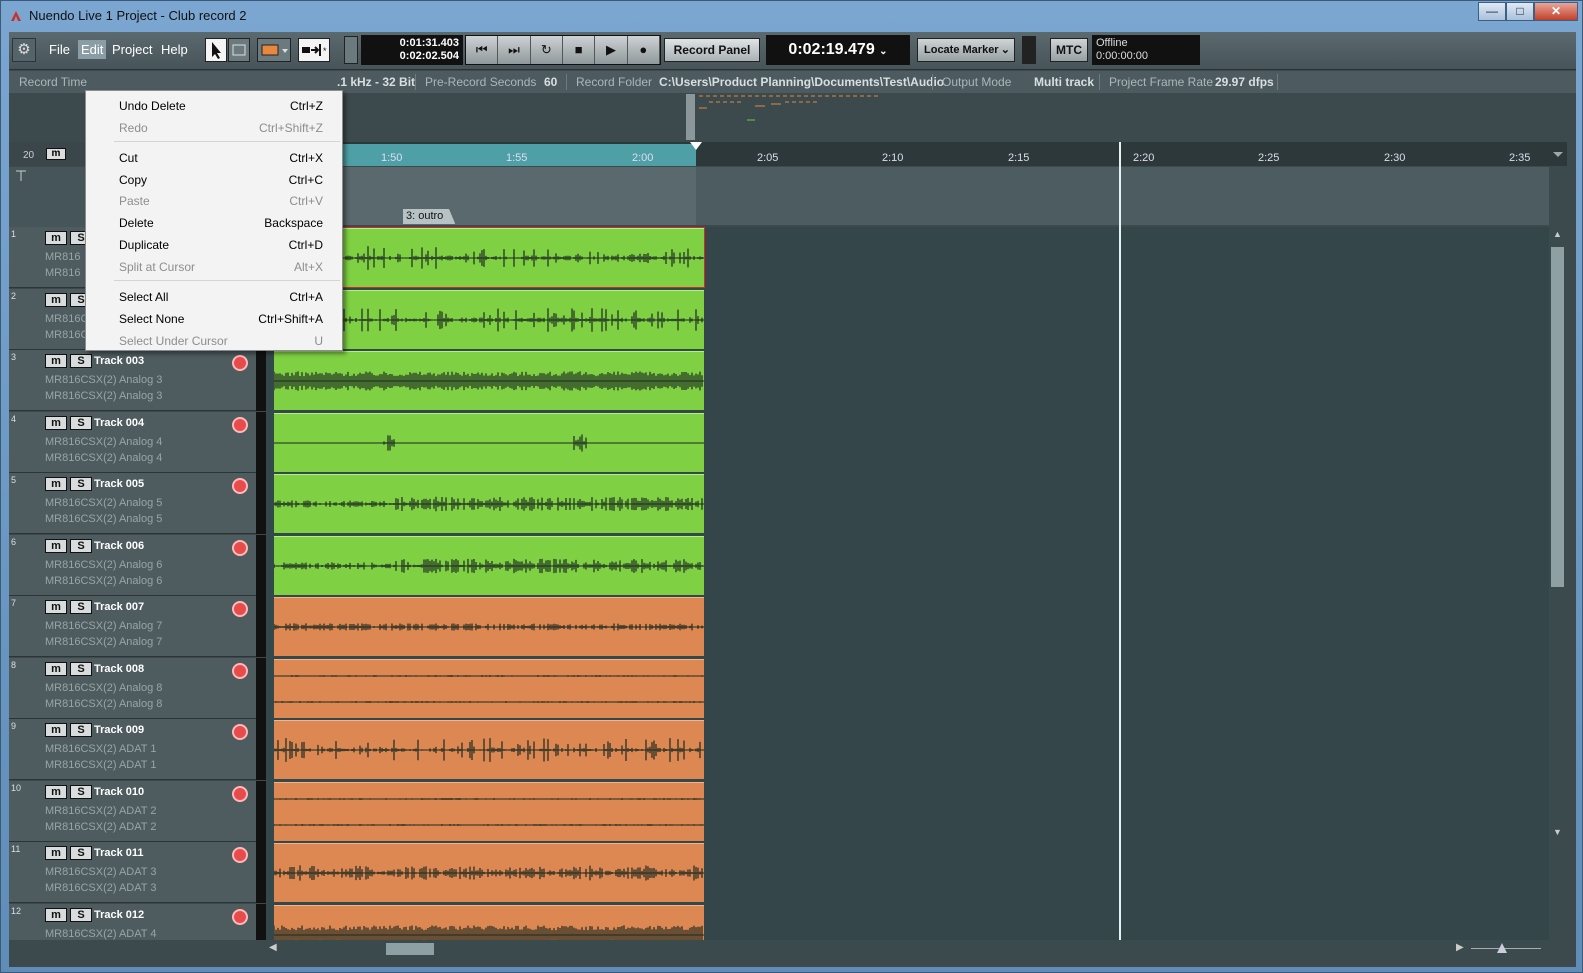 The image size is (1583, 973). Describe the element at coordinates (103, 380) in the screenshot. I see `track-input: MR816CSX(2) Analog 3` at that location.